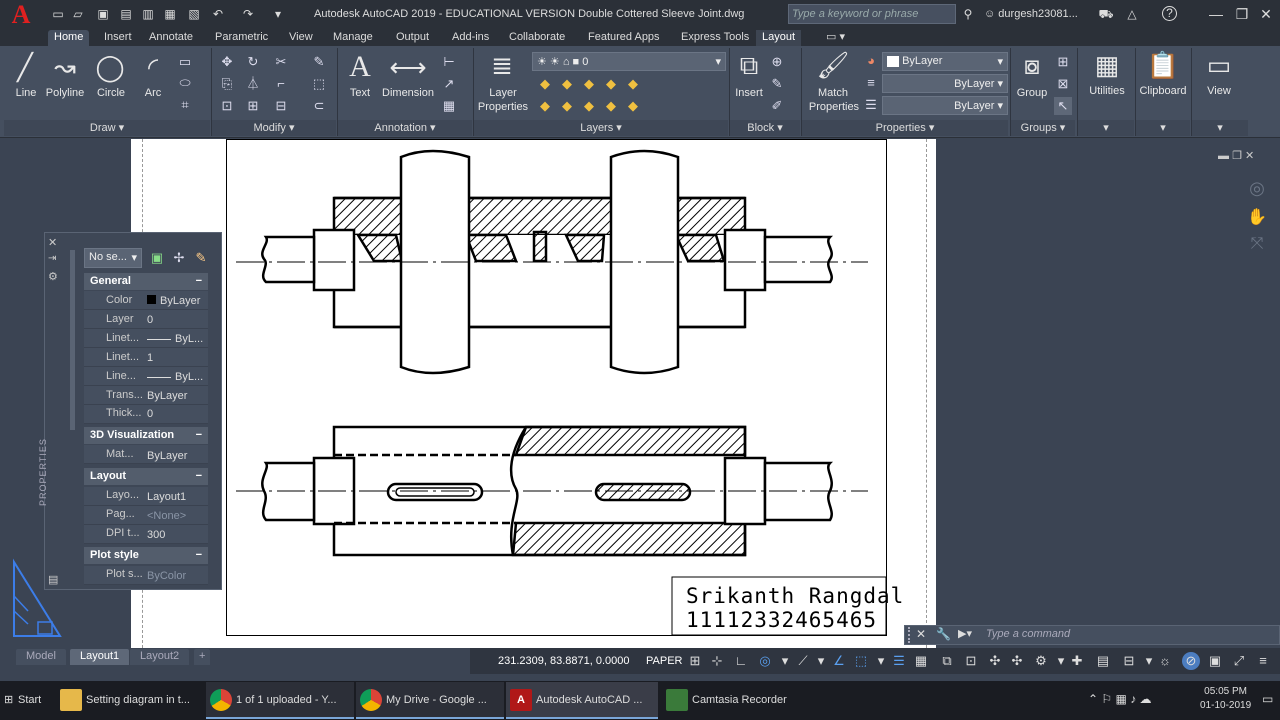  Describe the element at coordinates (1163, 91) in the screenshot. I see `clipboard-button: Clipboard` at that location.